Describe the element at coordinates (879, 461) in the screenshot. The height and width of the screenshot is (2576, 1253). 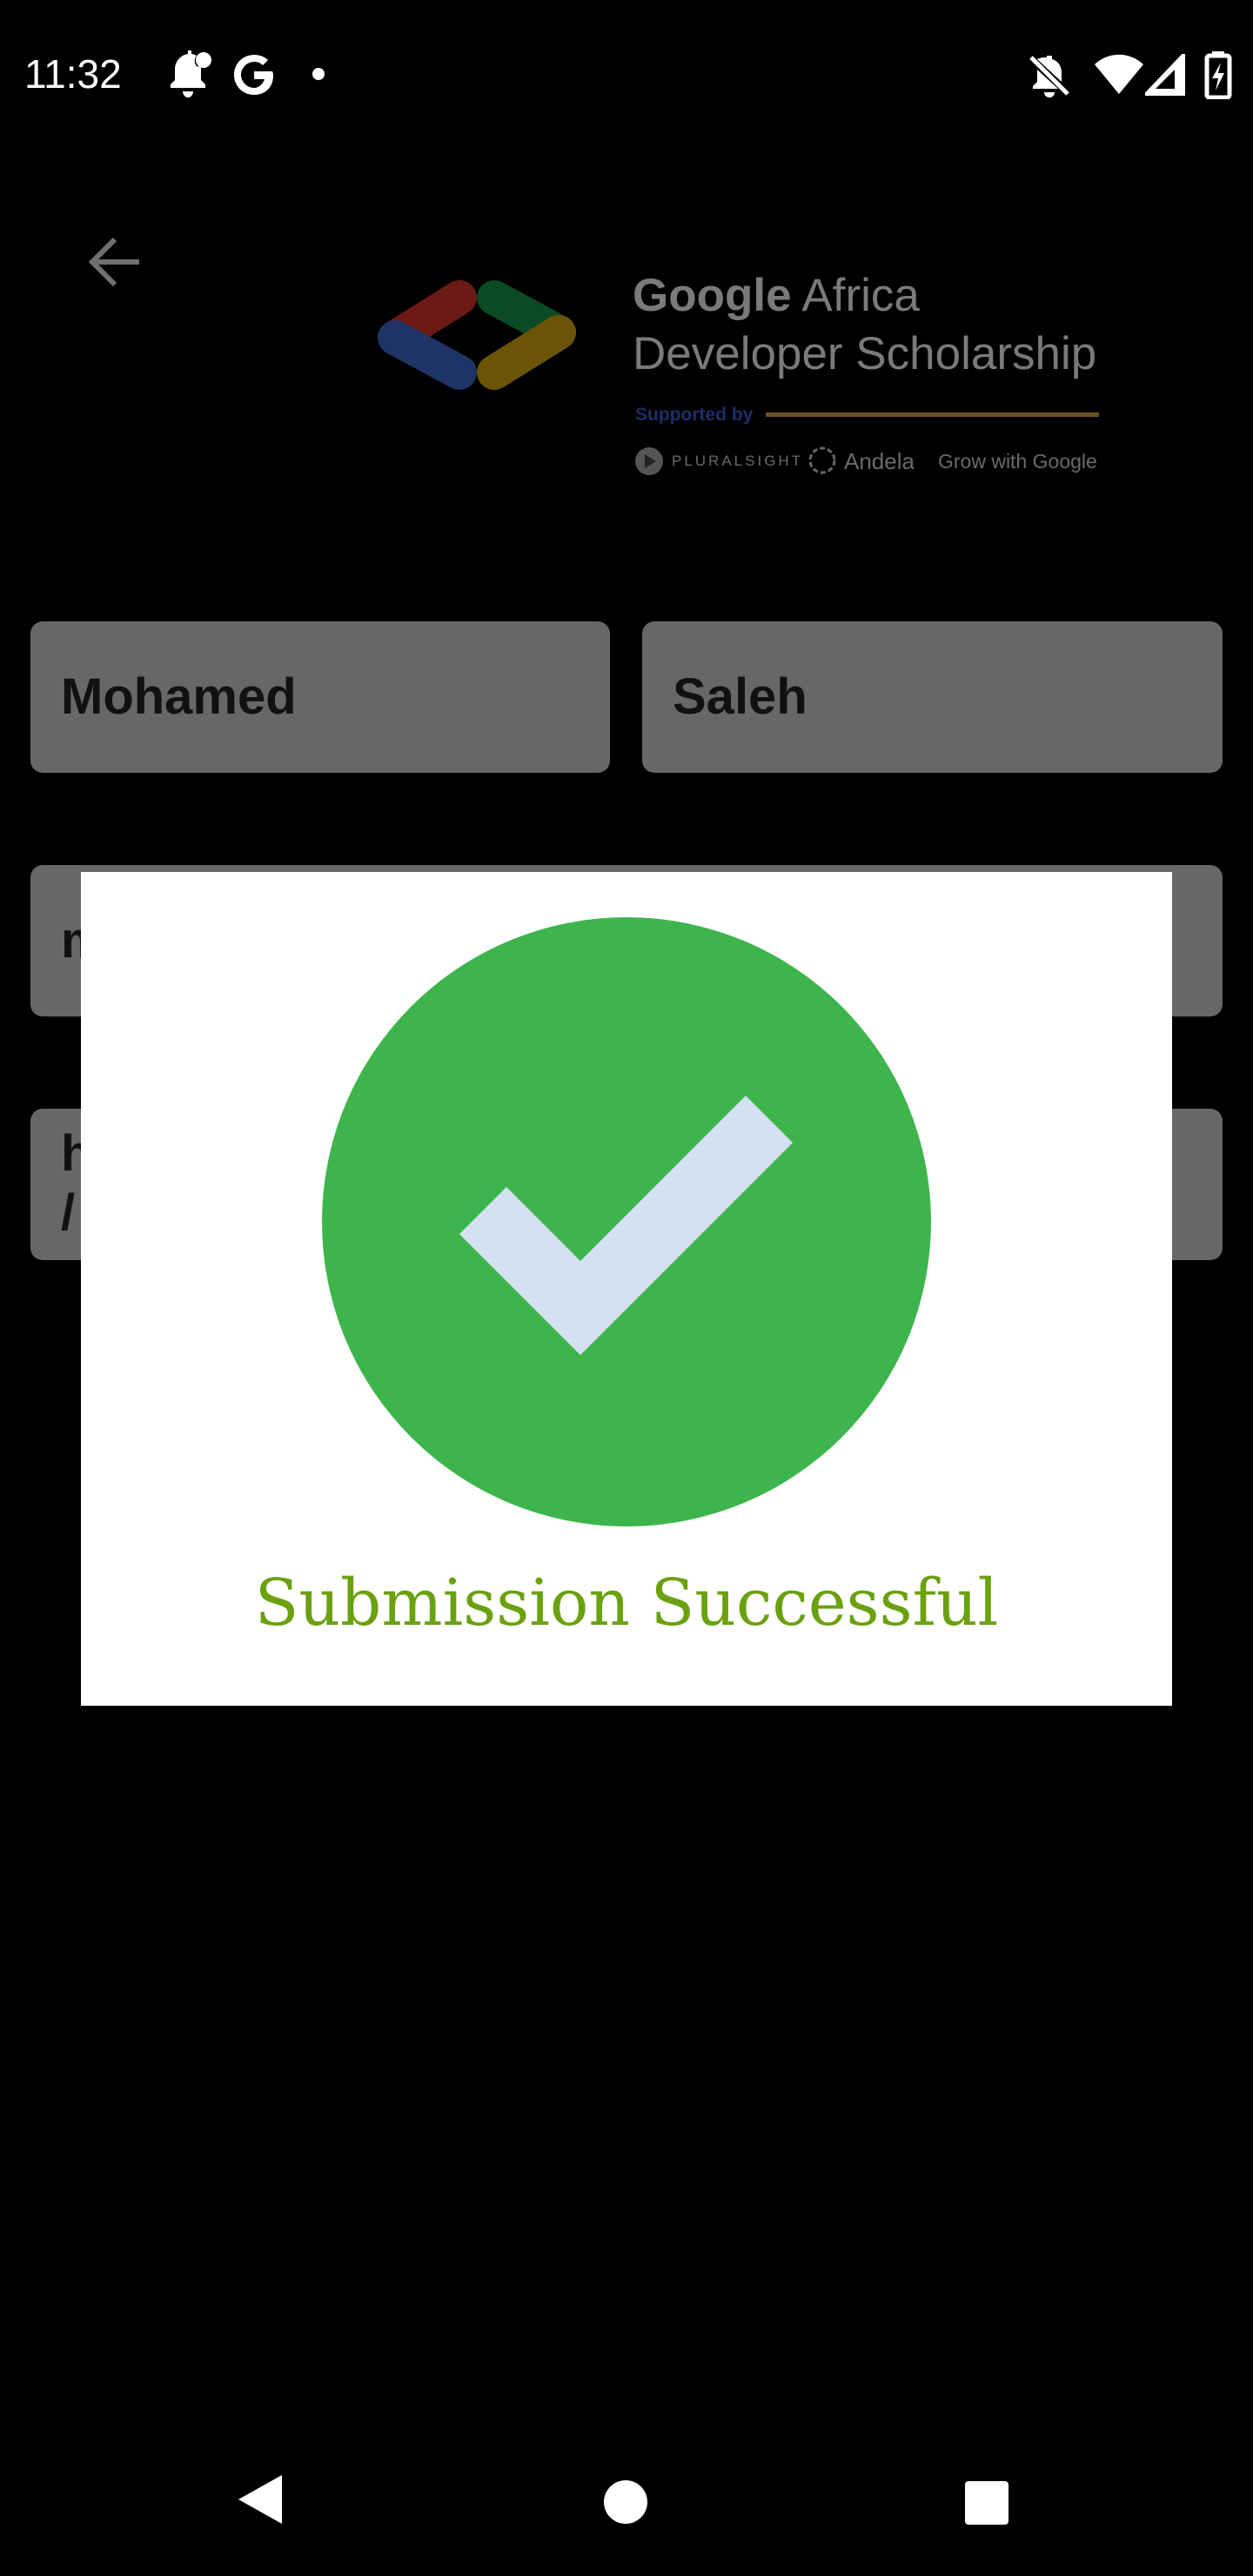
I see `partner-andela: Andela` at that location.